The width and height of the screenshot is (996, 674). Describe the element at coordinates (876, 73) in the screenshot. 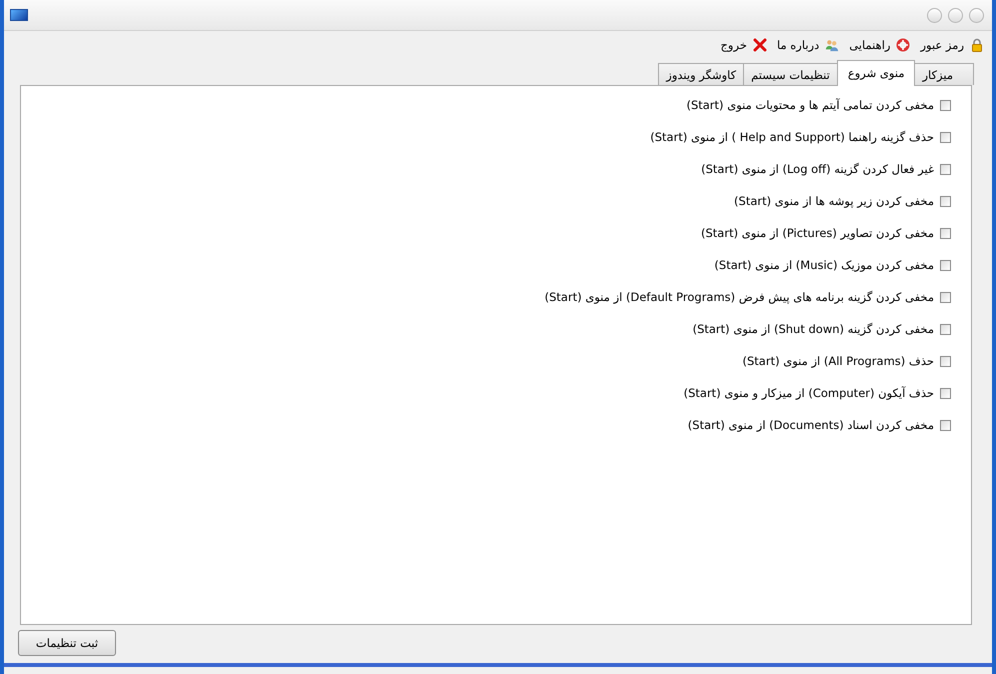

I see `tab: منوی شروع` at that location.